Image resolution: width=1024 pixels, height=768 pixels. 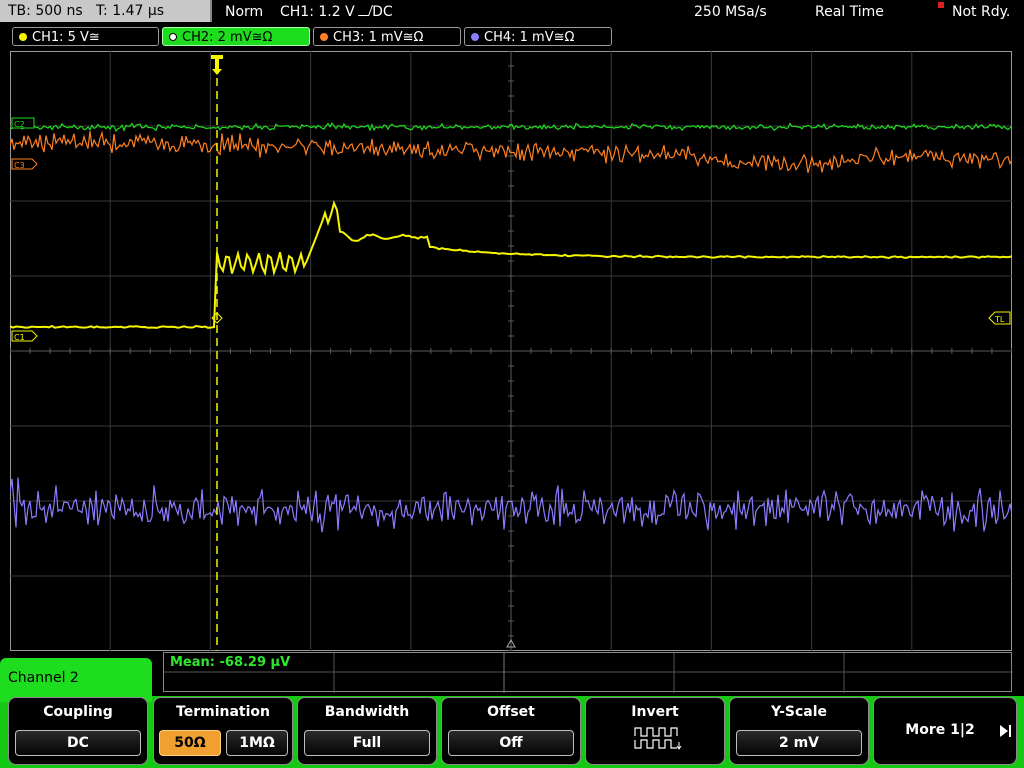 What do you see at coordinates (940, 730) in the screenshot?
I see `more-label: More 1|2` at bounding box center [940, 730].